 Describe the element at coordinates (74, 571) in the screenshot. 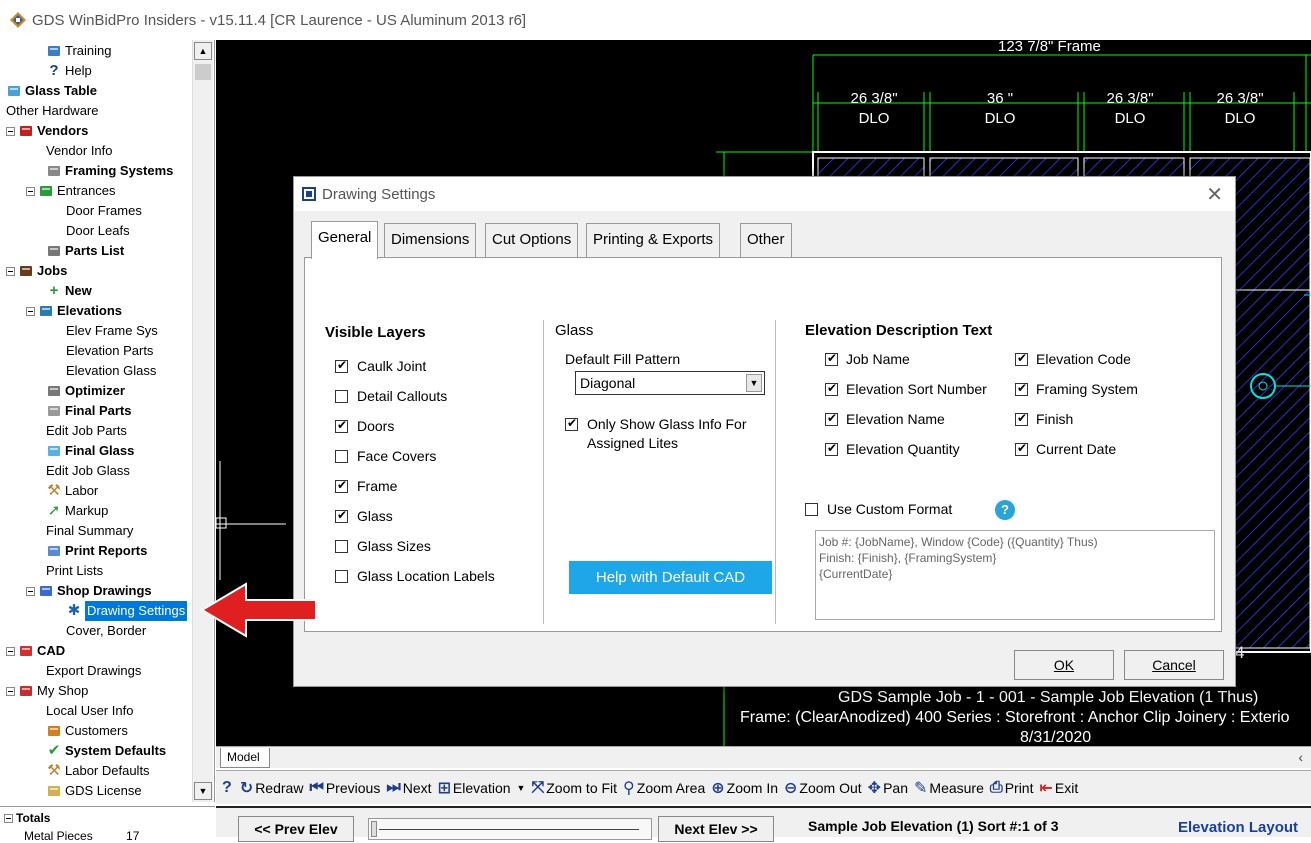

I see `tree-item-print-lists: Print Lists` at that location.